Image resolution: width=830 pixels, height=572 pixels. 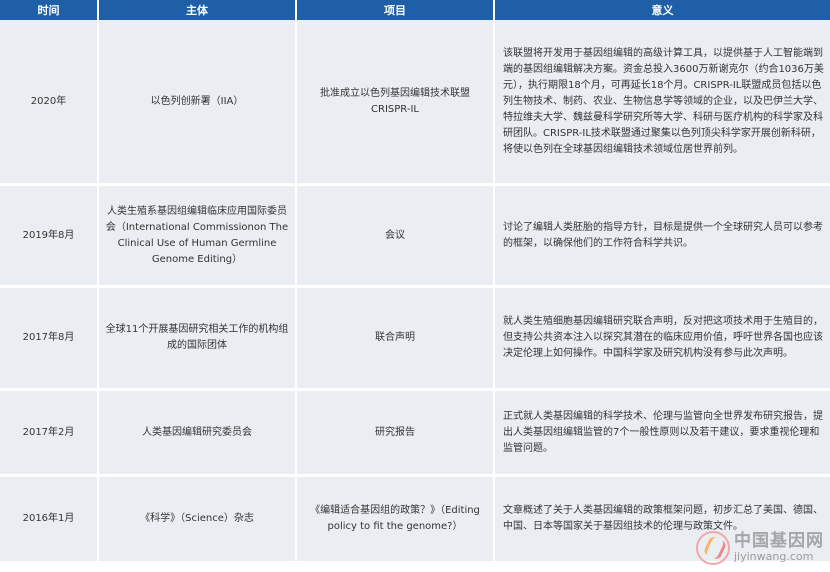 What do you see at coordinates (395, 103) in the screenshot?
I see `cell-project: 批准成立以色列基因编辑技术联盟CRISPR-IL` at bounding box center [395, 103].